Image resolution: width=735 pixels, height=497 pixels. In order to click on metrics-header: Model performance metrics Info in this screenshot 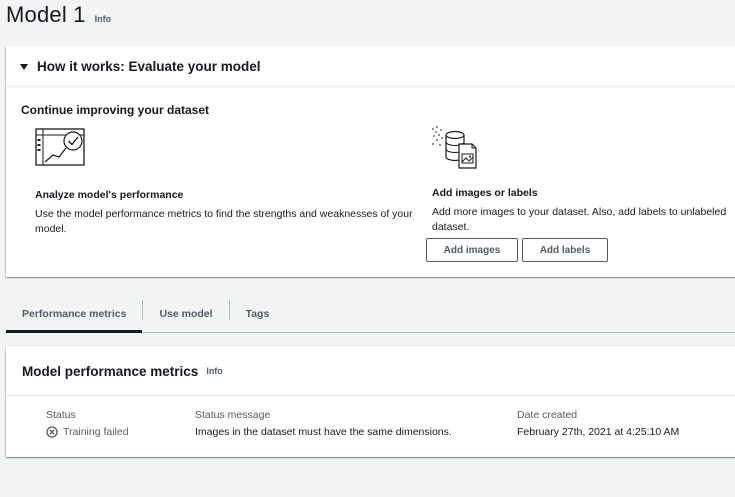, I will do `click(370, 371)`.